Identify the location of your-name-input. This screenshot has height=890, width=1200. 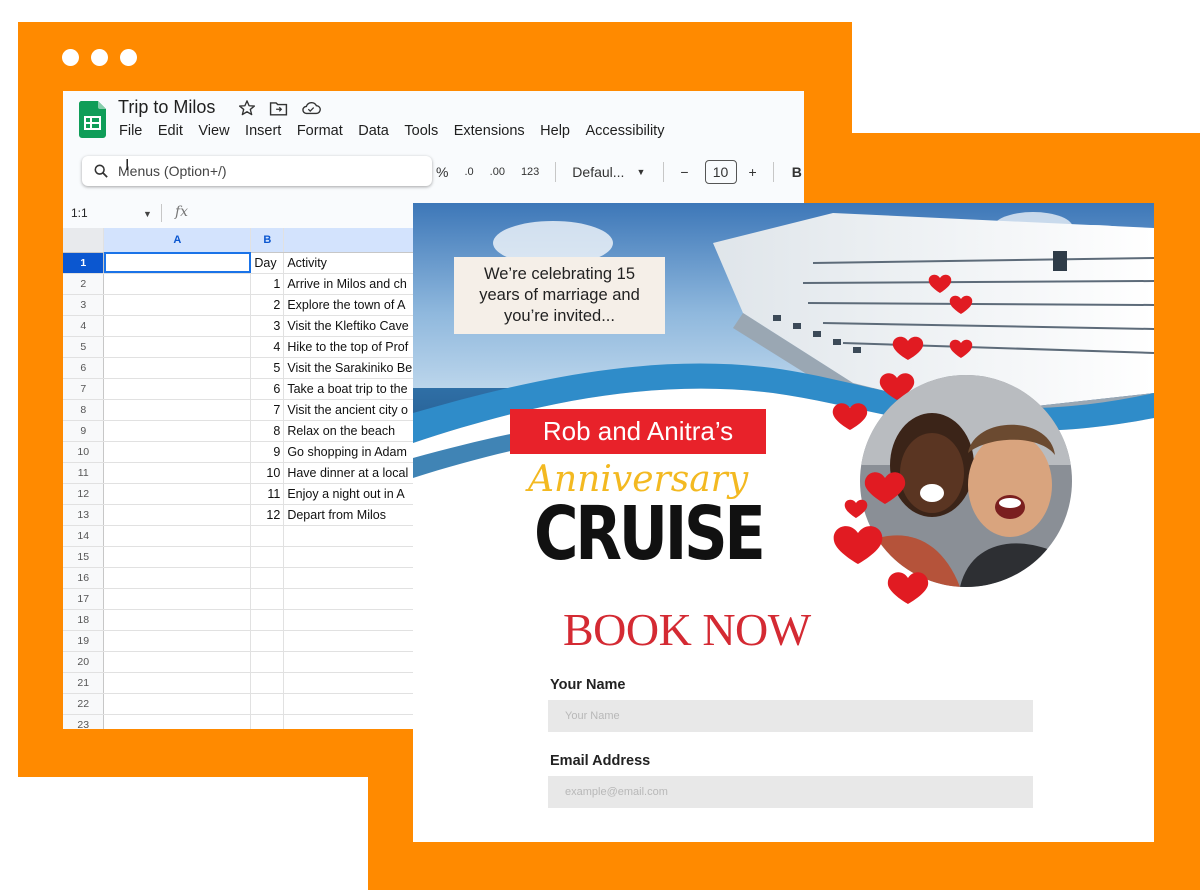
(790, 716).